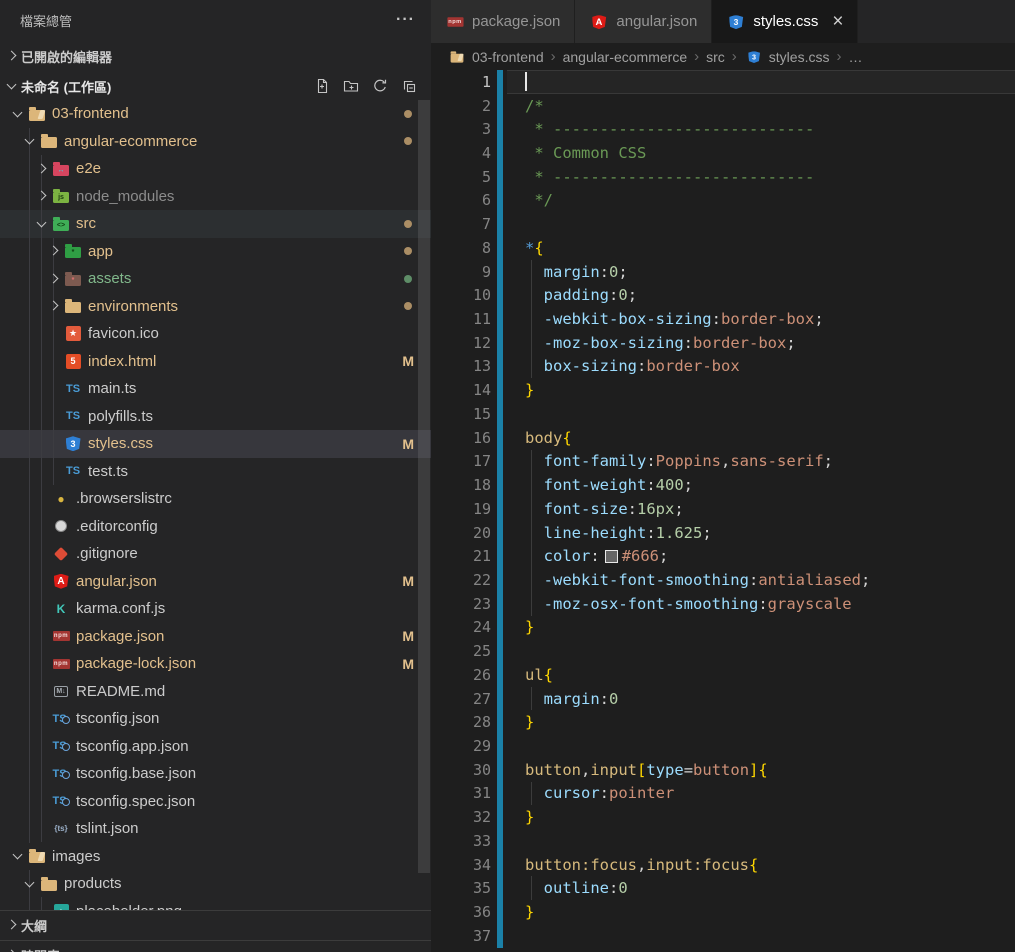  What do you see at coordinates (723, 105) in the screenshot?
I see `code-line: 2 /*` at bounding box center [723, 105].